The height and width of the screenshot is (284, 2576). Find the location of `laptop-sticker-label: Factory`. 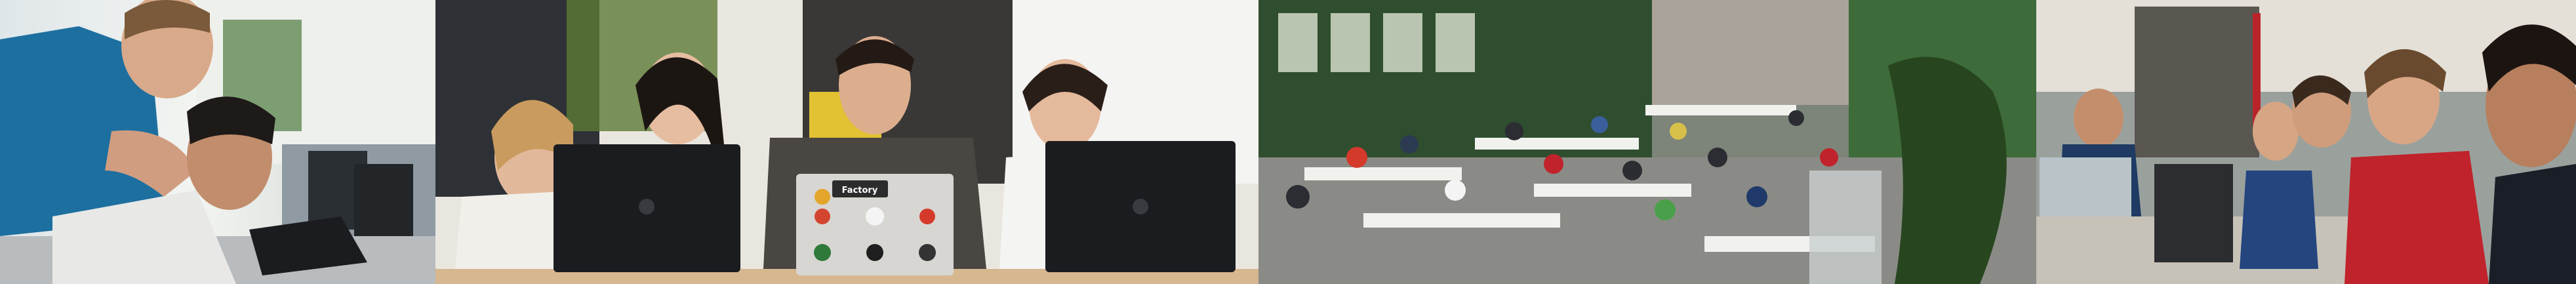

laptop-sticker-label: Factory is located at coordinates (860, 190).